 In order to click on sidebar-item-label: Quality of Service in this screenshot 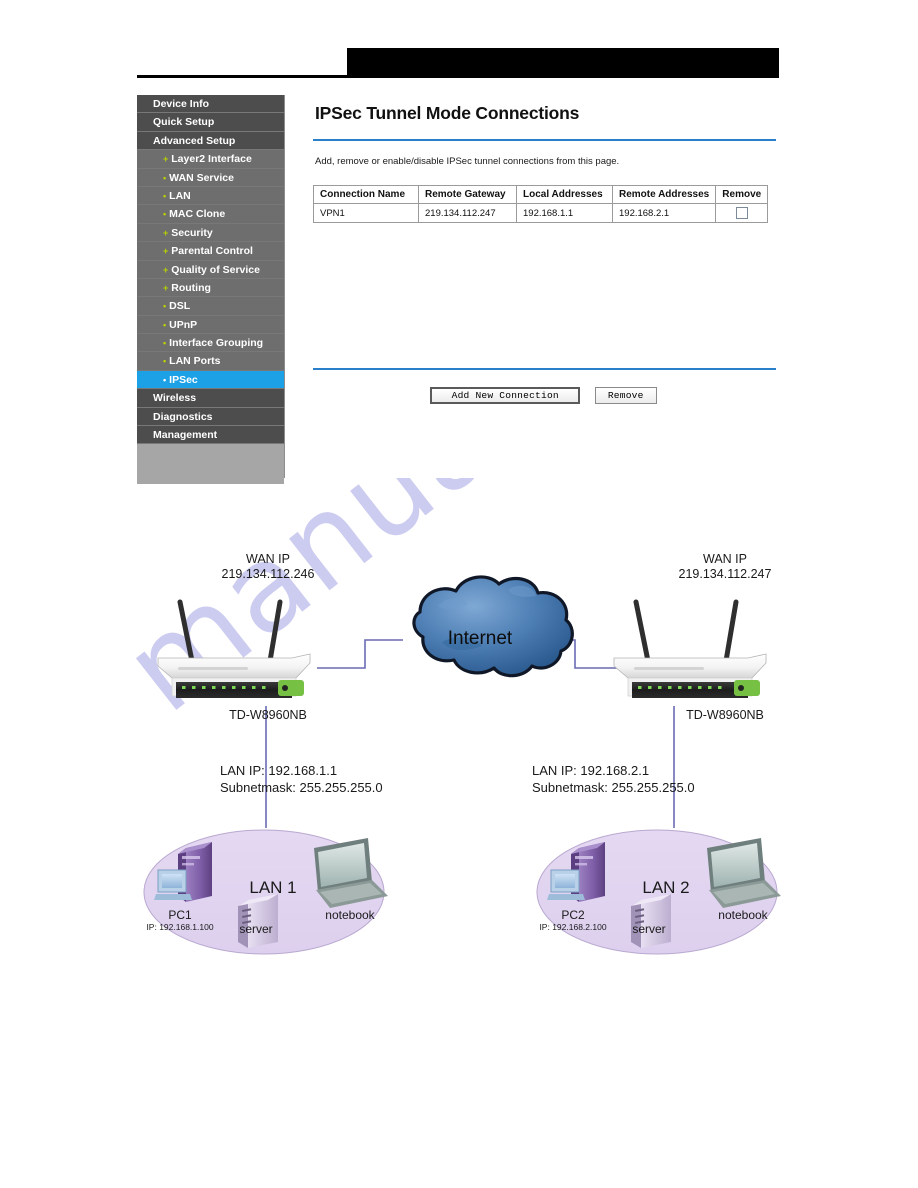, I will do `click(215, 269)`.